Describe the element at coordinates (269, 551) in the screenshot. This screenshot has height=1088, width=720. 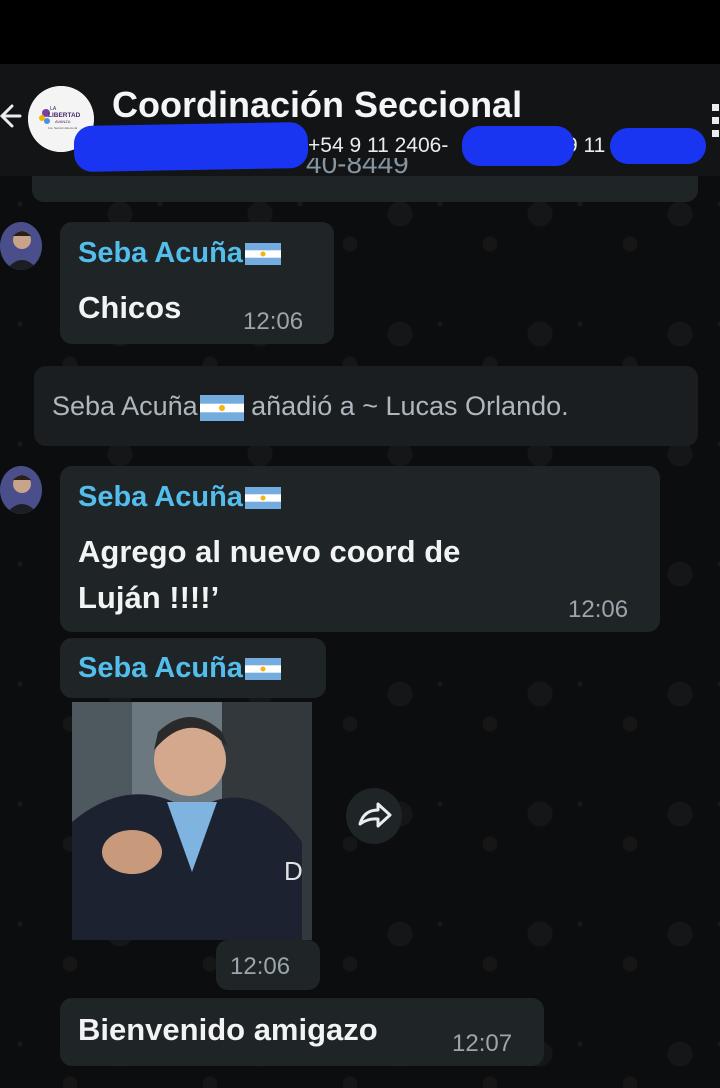
I see `message-text-line1: Agrego al nuevo coord de` at that location.